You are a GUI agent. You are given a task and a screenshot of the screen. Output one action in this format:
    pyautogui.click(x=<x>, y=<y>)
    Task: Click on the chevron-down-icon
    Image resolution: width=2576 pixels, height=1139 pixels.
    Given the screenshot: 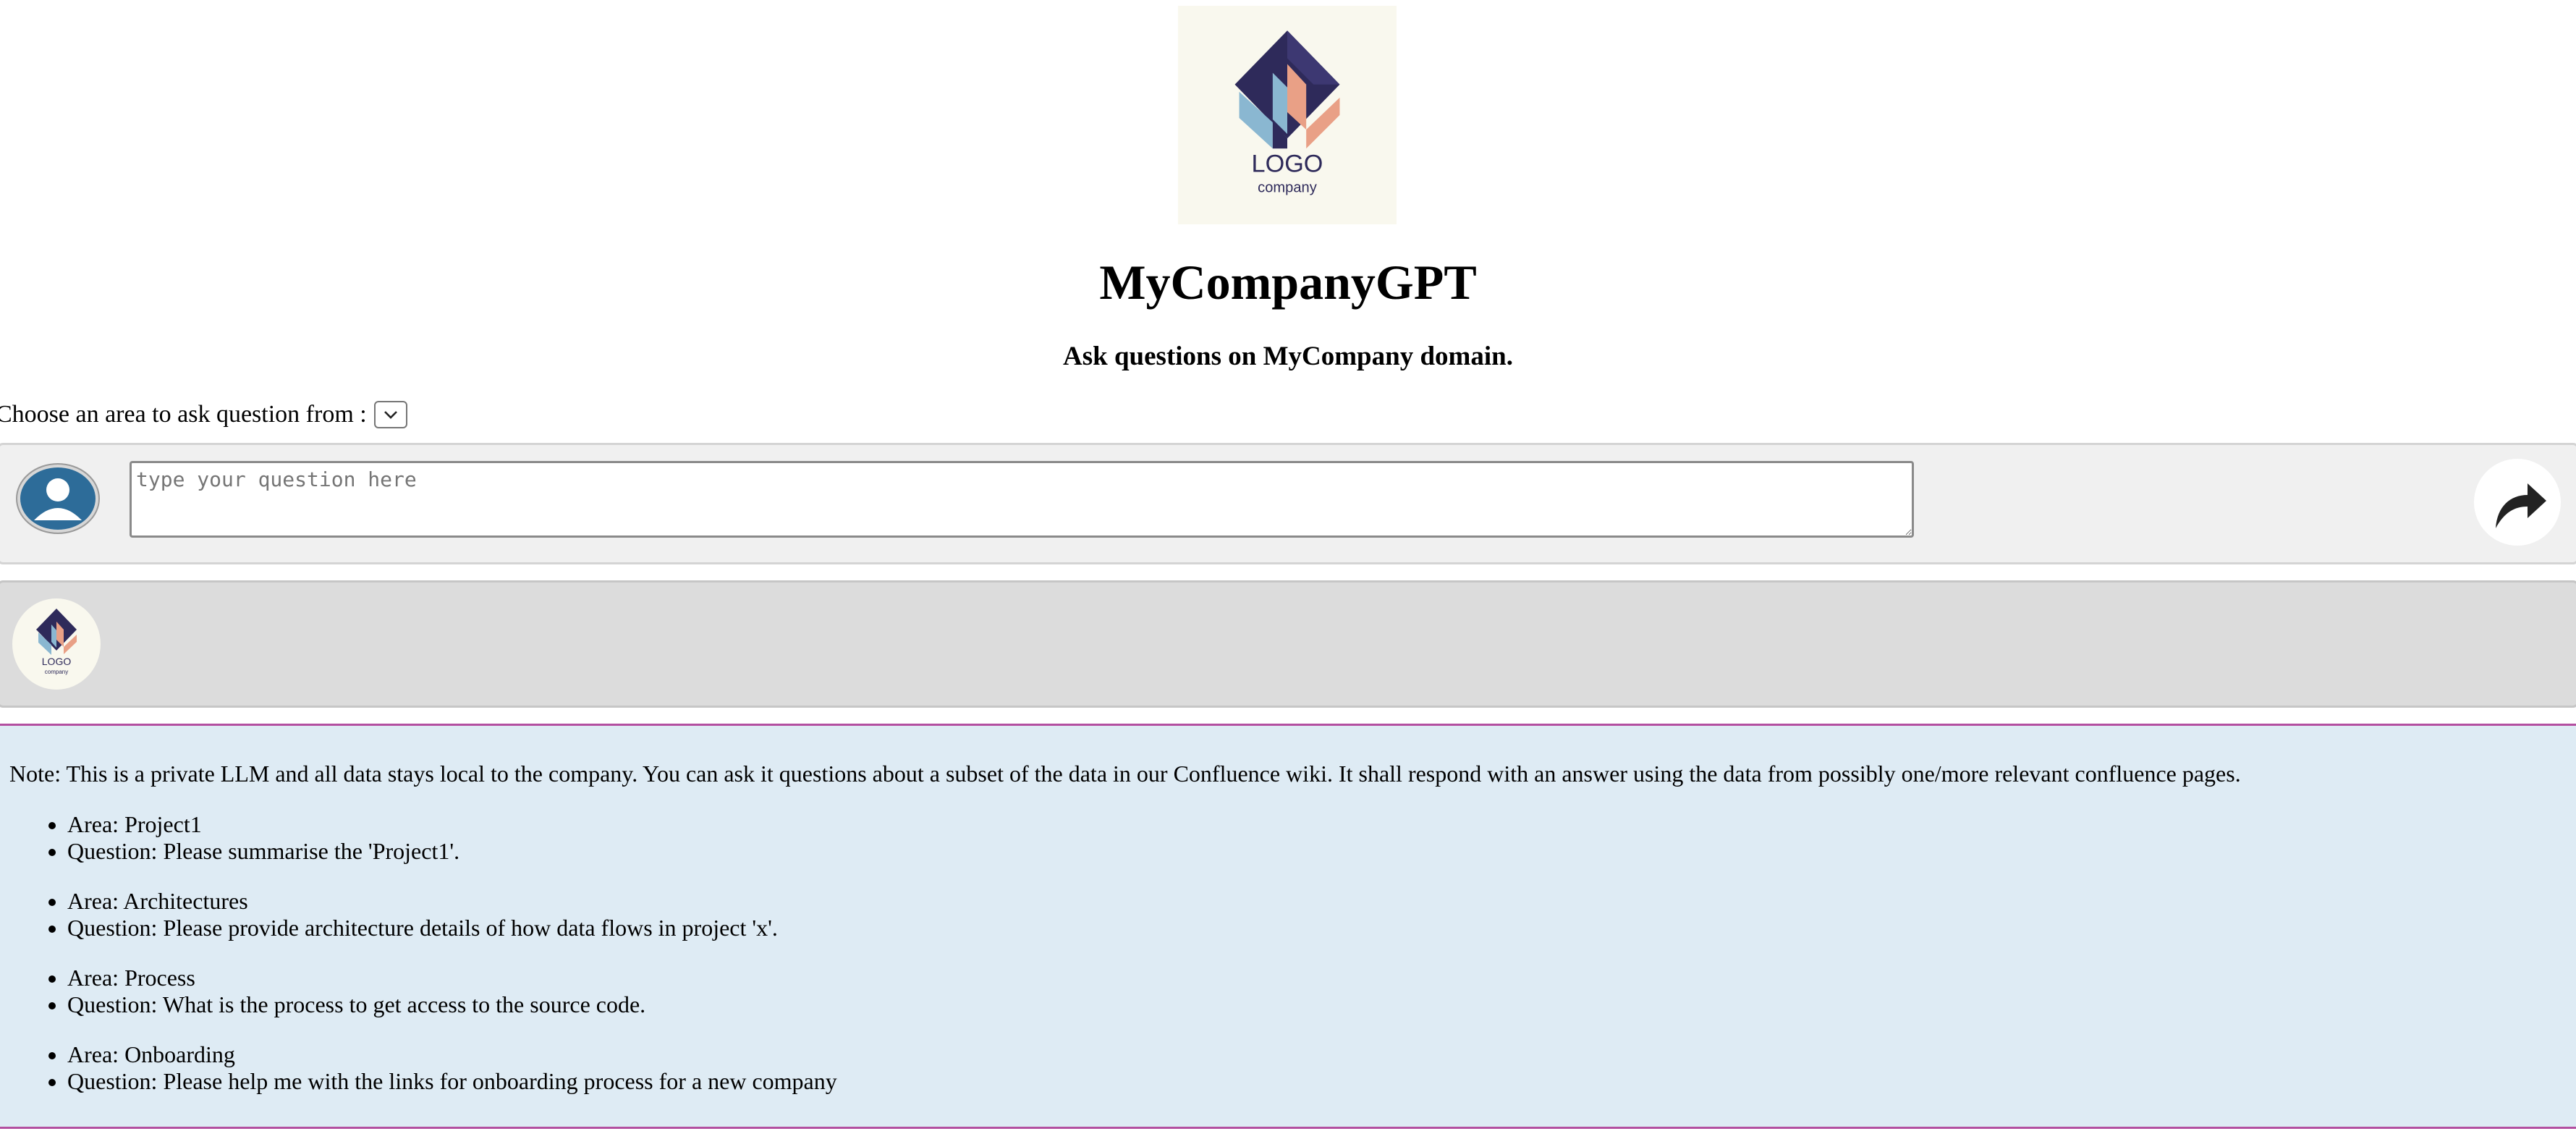 What is the action you would take?
    pyautogui.click(x=391, y=415)
    